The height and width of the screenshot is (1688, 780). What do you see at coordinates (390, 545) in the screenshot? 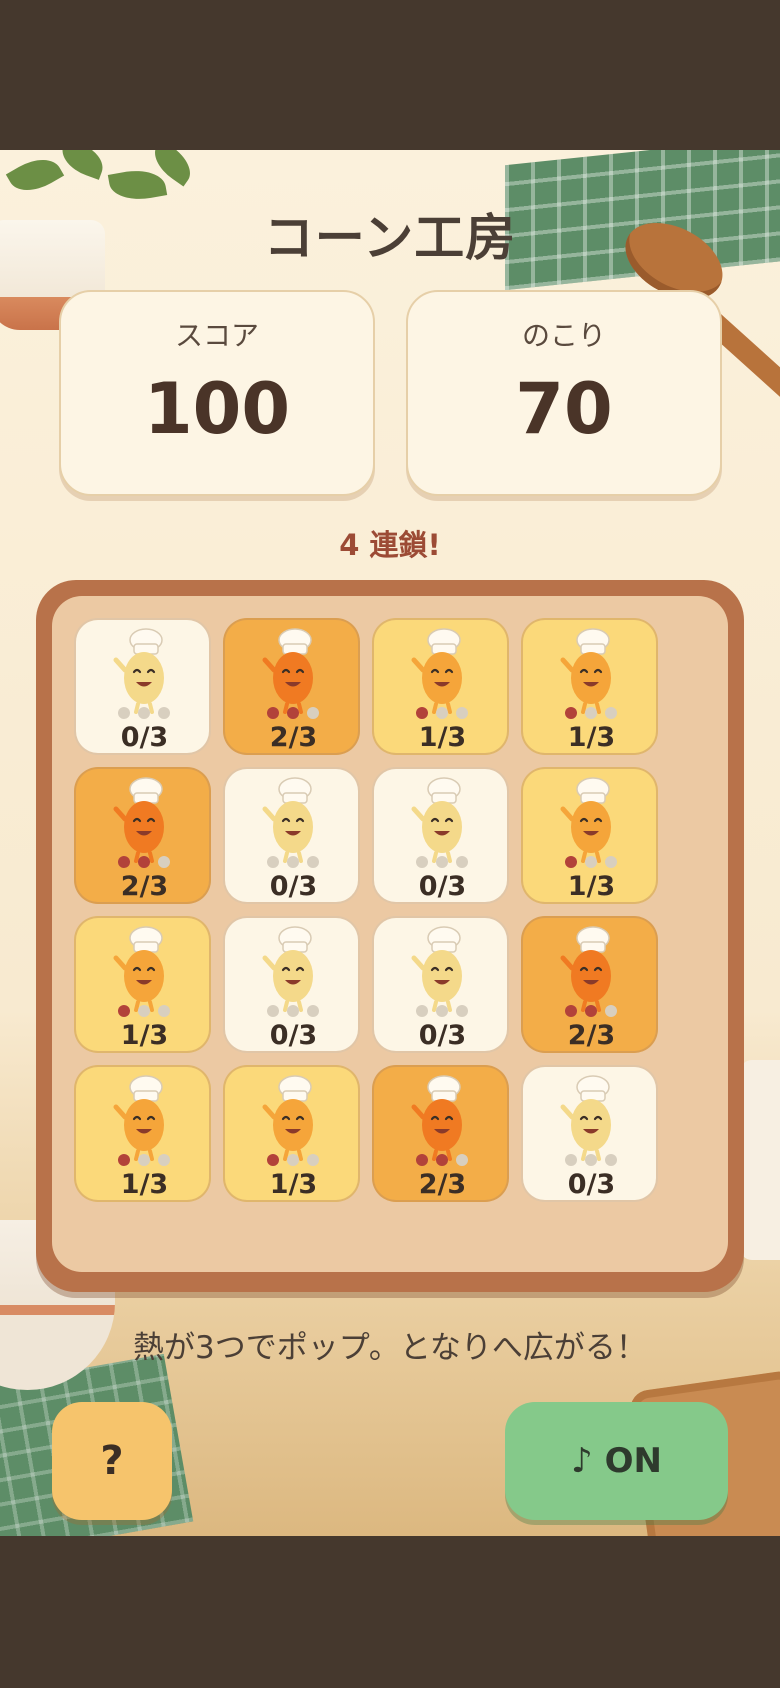
I see `chain-combo-text: 4 連鎖!` at bounding box center [390, 545].